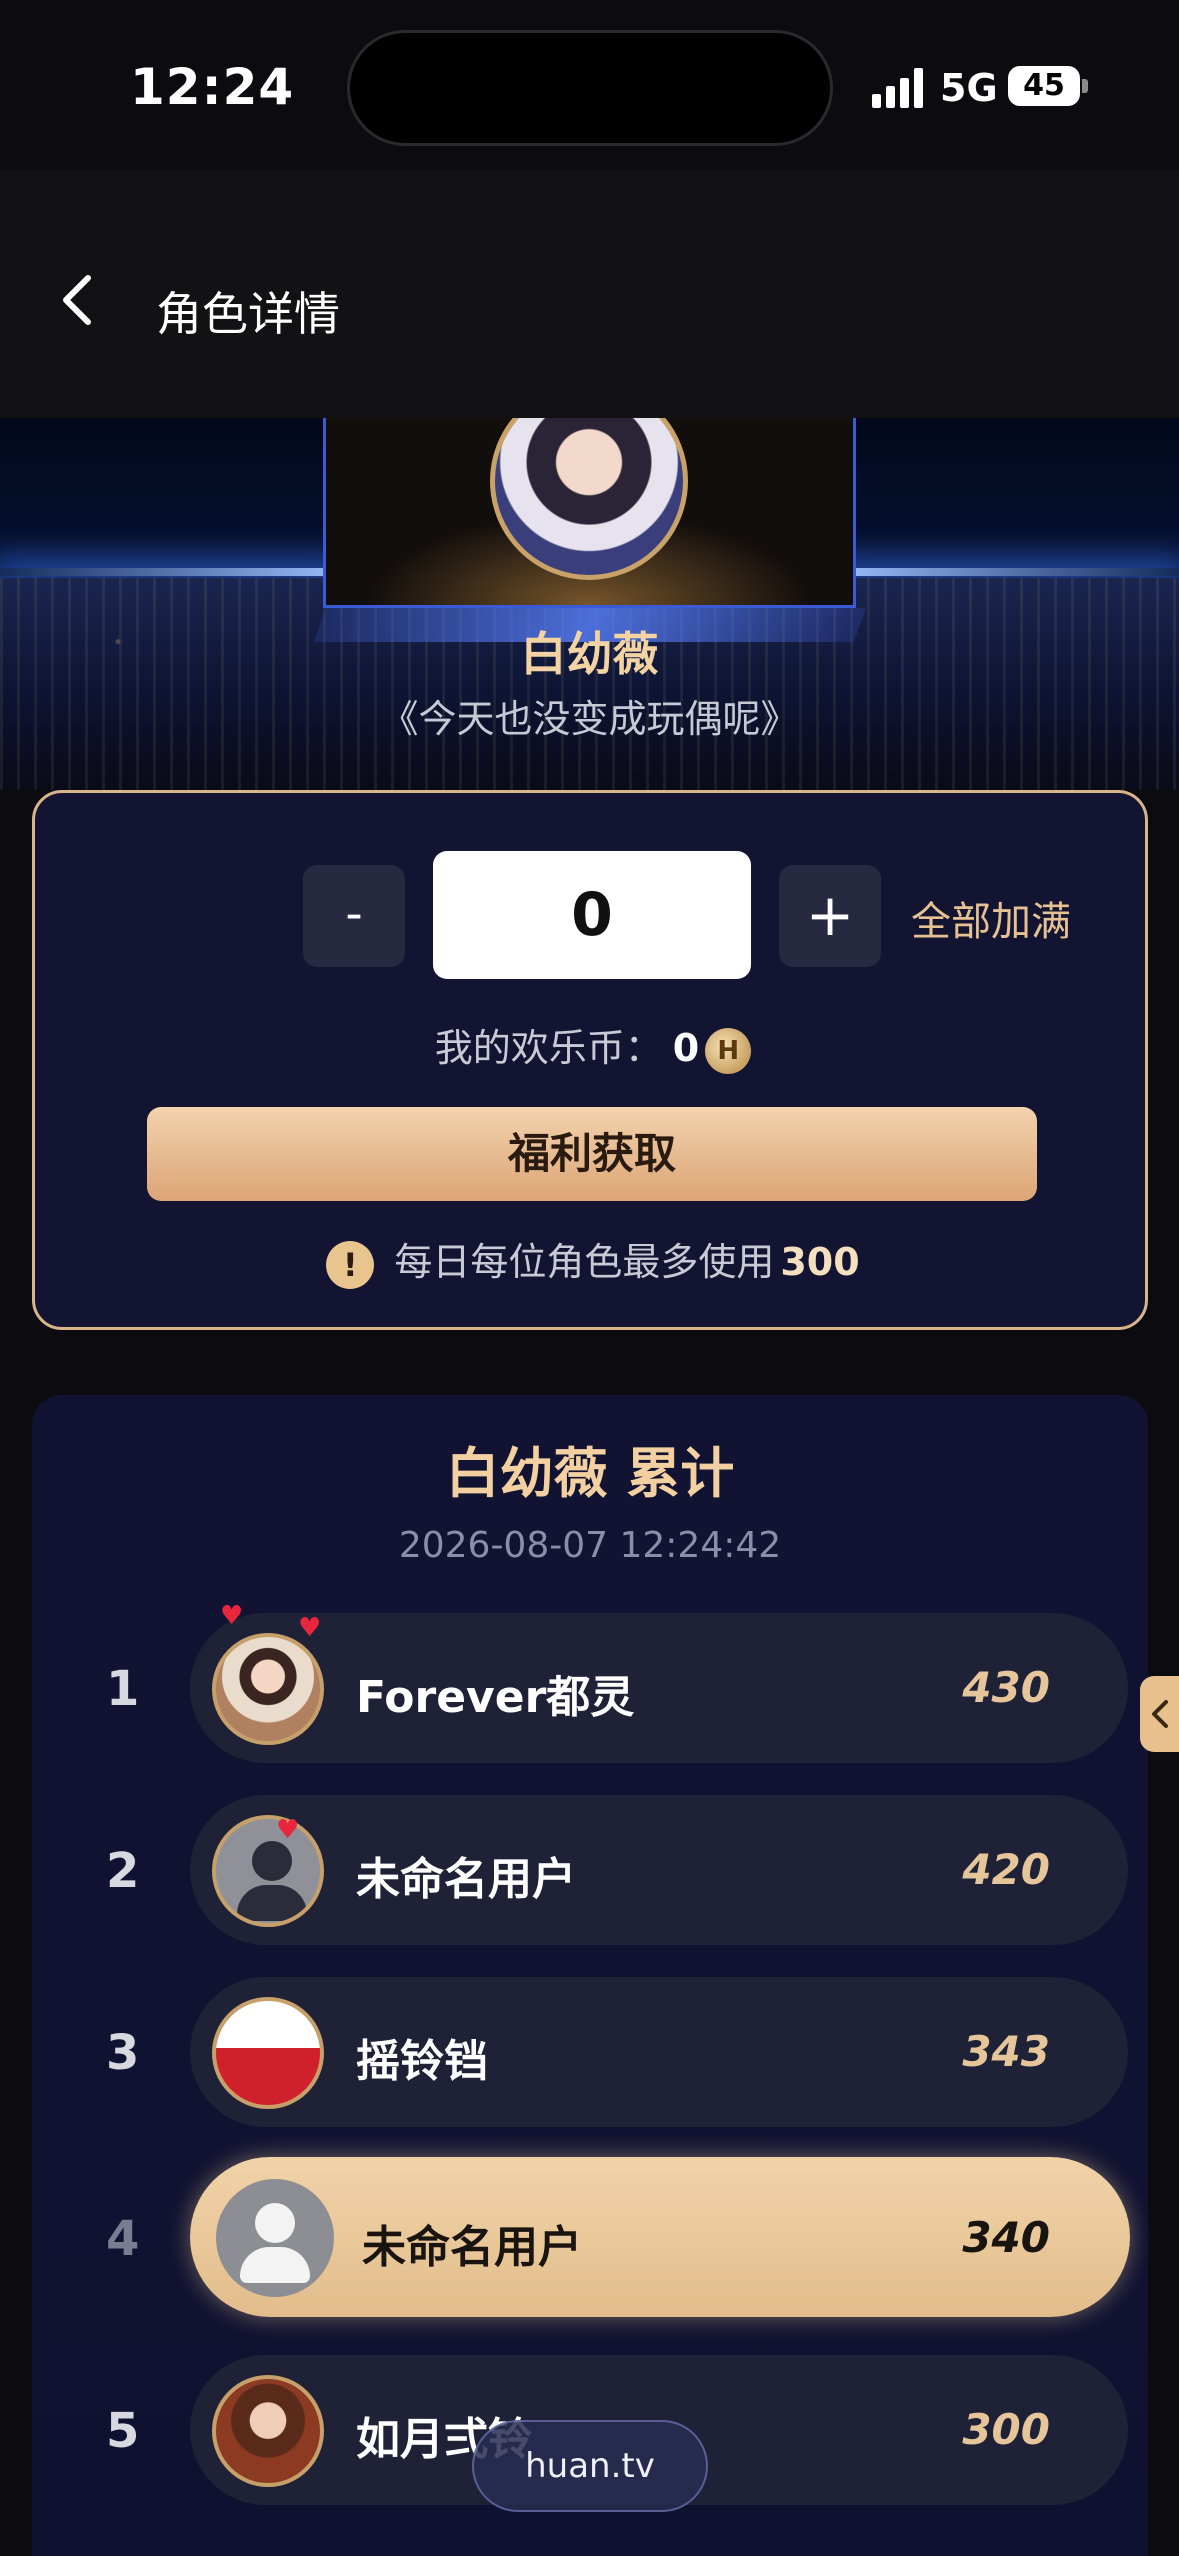 This screenshot has height=2556, width=1179. I want to click on benefit-button: 福利获取, so click(592, 1154).